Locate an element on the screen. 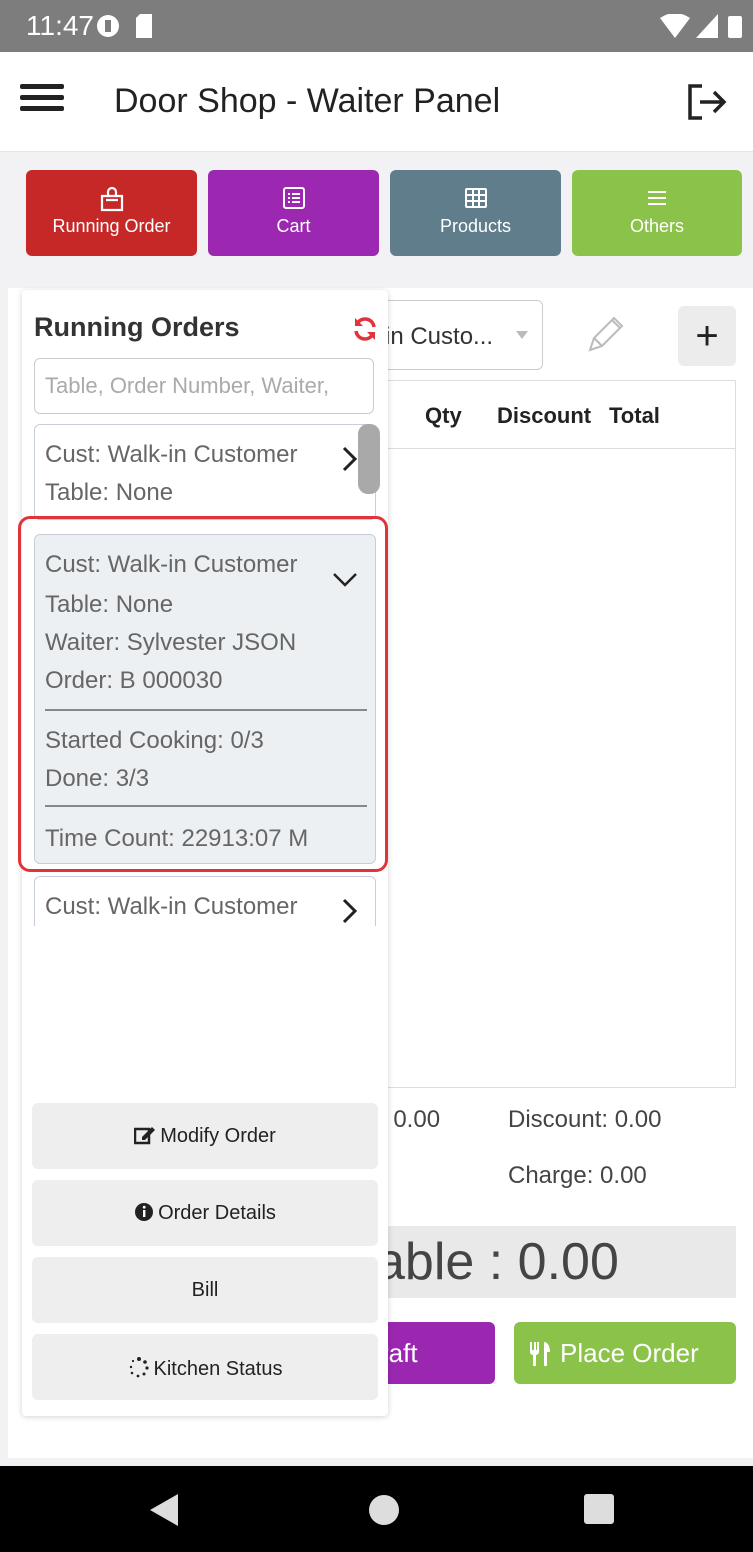 The height and width of the screenshot is (1552, 753). chevron-down-icon is located at coordinates (345, 580).